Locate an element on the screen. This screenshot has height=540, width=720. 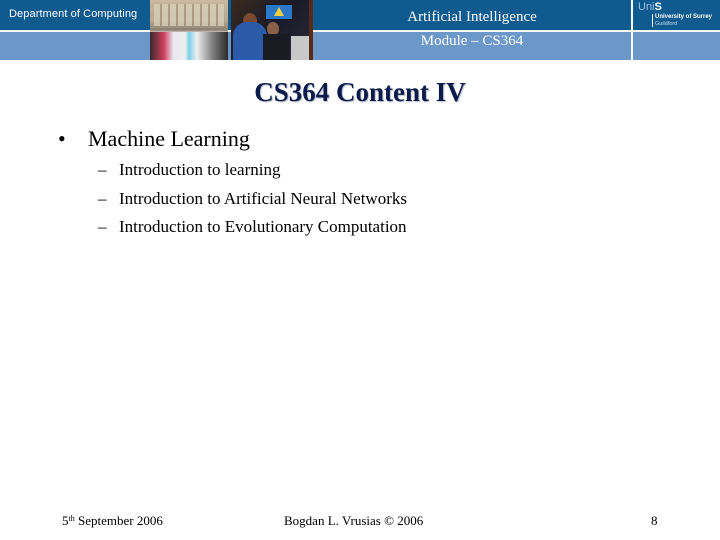
computer-lab-photo is located at coordinates (189, 30).